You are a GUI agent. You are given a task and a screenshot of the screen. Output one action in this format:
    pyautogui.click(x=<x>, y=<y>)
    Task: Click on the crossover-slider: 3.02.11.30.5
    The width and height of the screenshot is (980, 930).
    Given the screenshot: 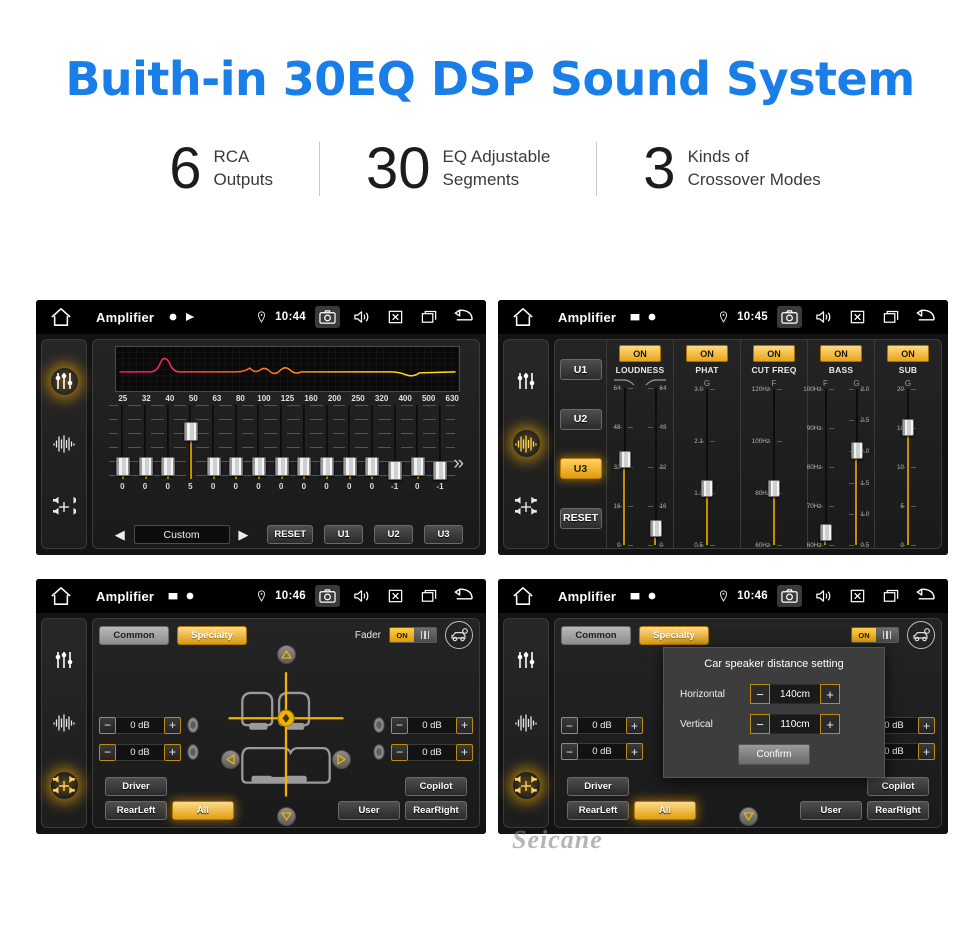 What is the action you would take?
    pyautogui.click(x=707, y=467)
    